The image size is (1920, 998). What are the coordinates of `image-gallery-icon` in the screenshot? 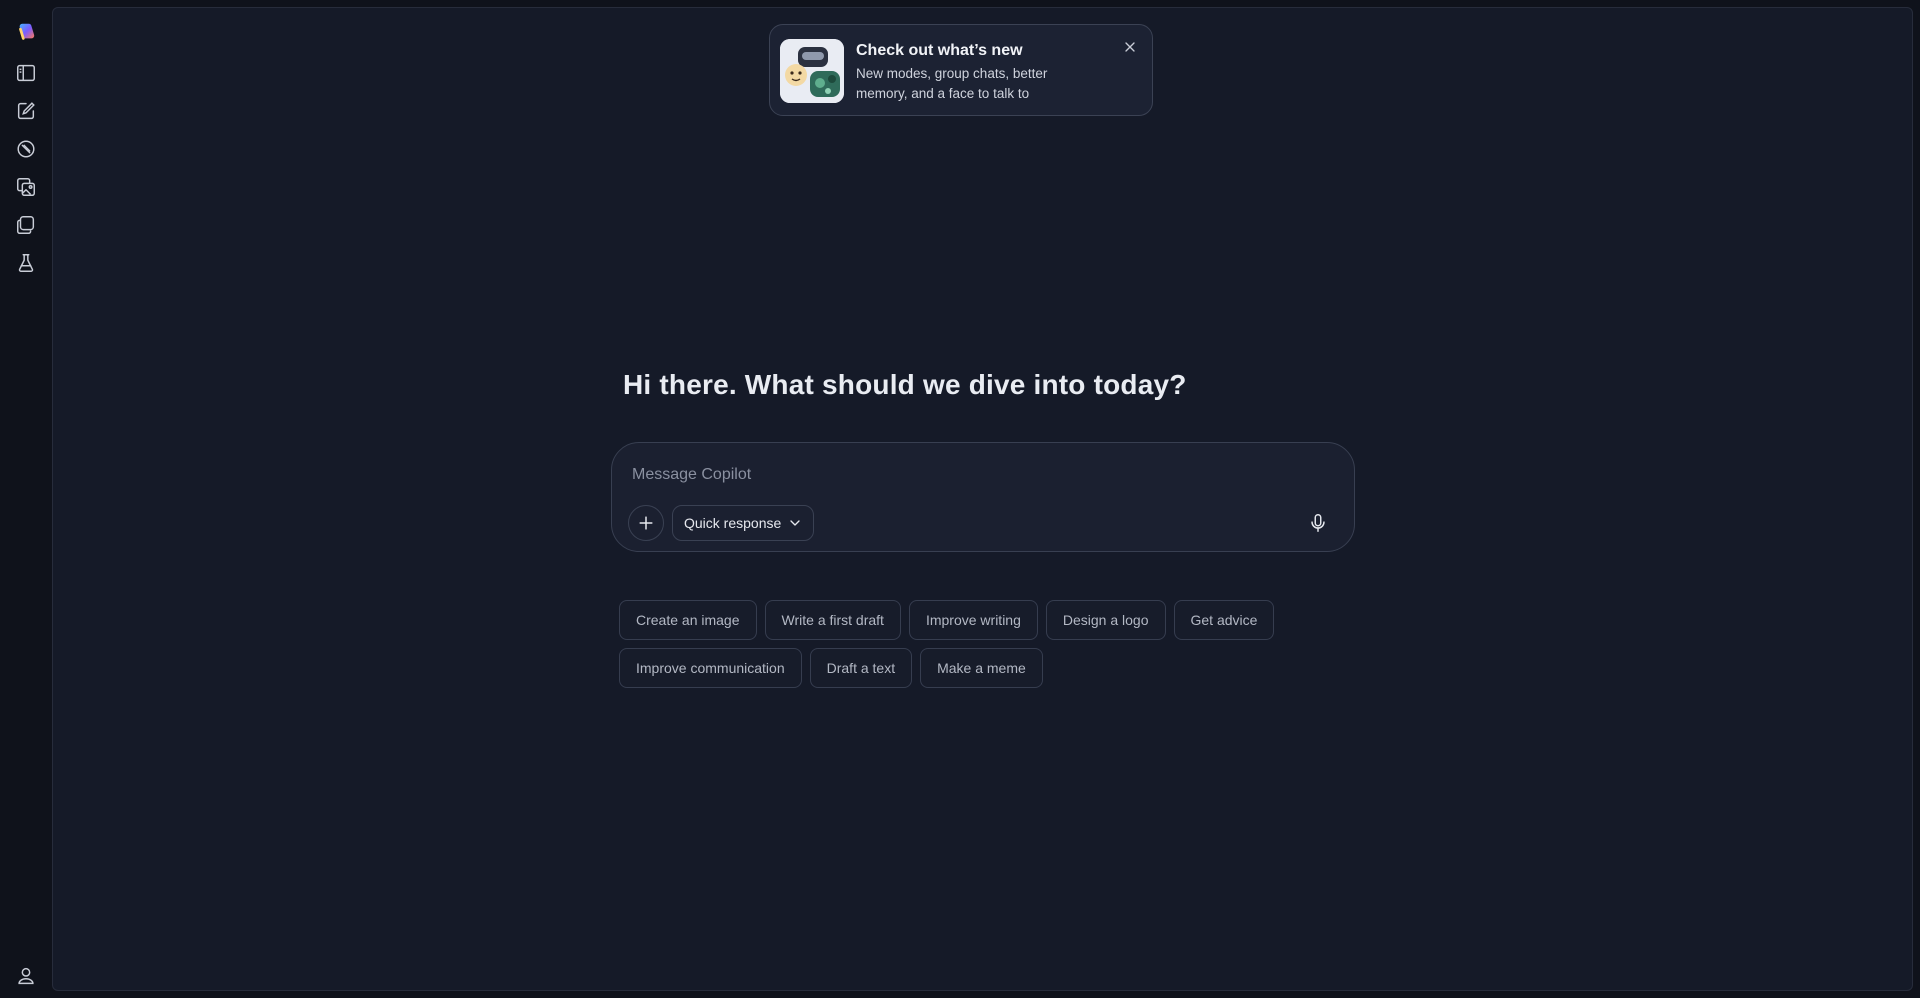 It's located at (26, 187).